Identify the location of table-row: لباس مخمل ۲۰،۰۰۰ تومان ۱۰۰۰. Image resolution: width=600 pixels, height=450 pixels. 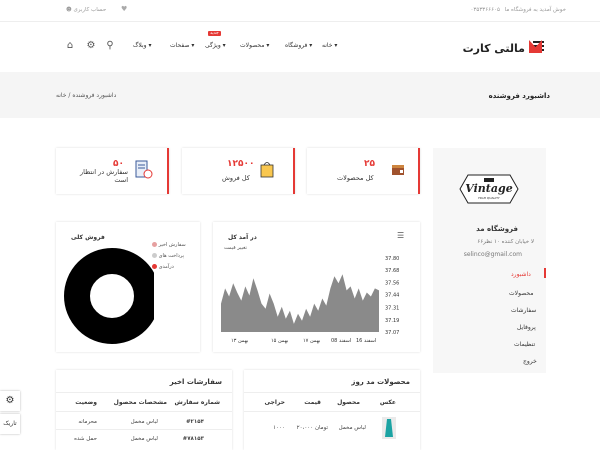
(332, 428).